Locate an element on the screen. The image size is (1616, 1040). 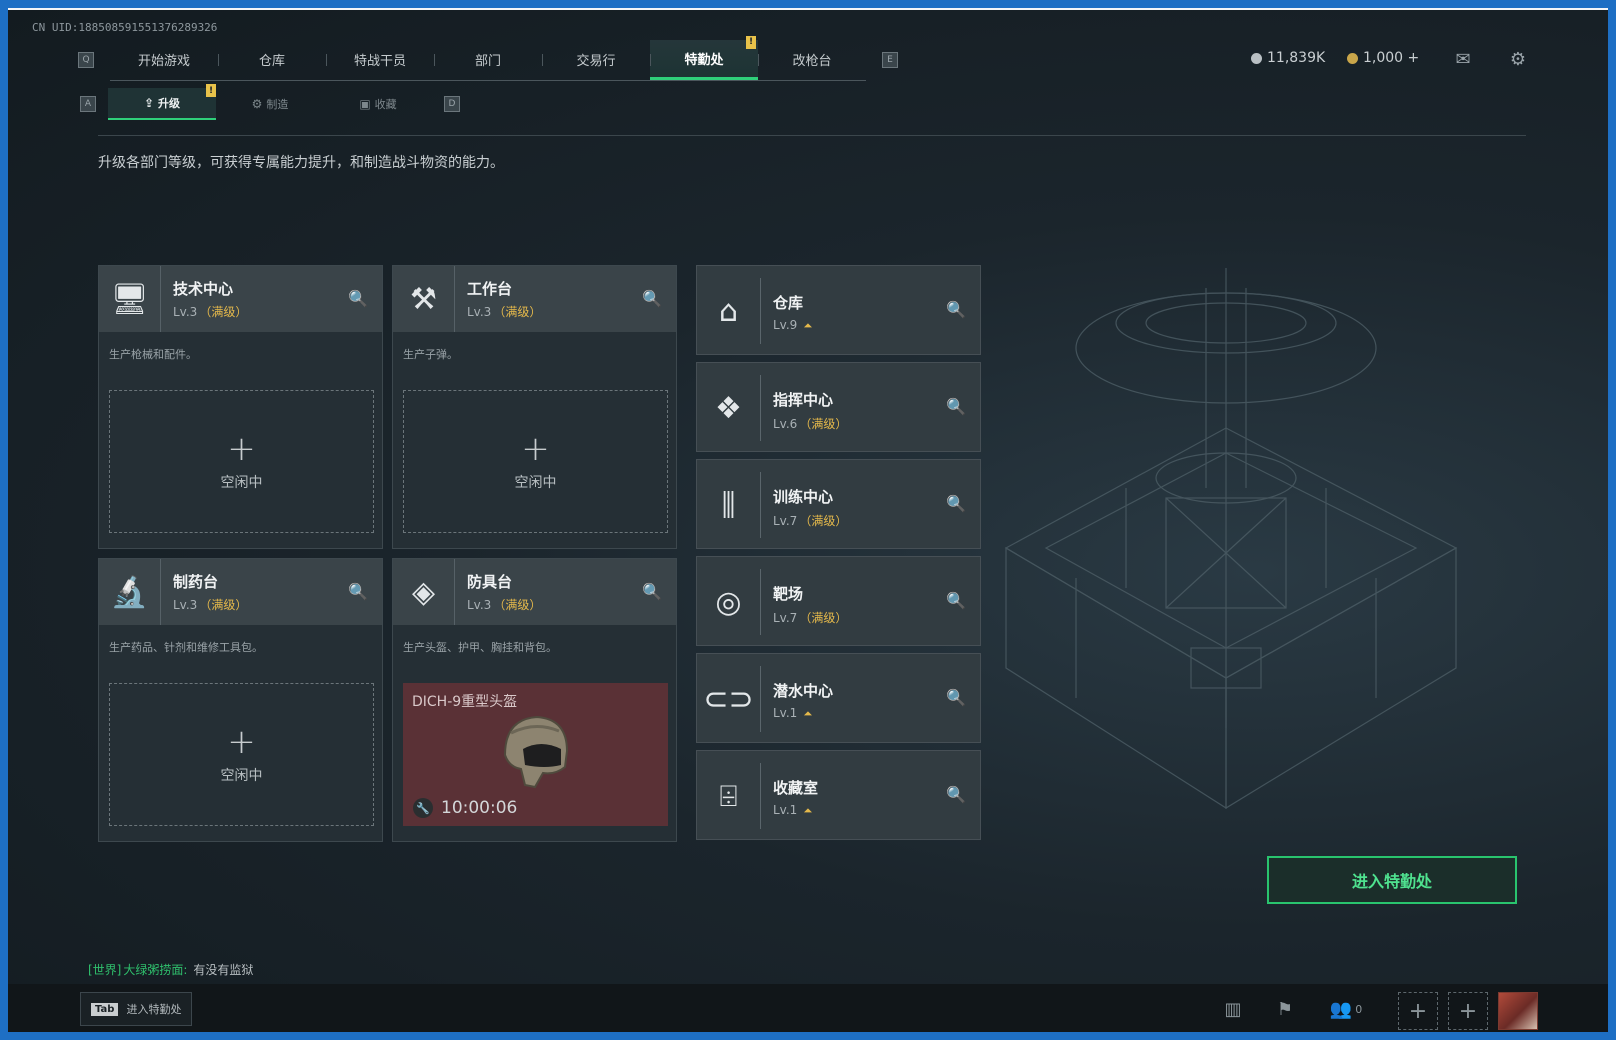
header-divider is located at coordinates (812, 135).